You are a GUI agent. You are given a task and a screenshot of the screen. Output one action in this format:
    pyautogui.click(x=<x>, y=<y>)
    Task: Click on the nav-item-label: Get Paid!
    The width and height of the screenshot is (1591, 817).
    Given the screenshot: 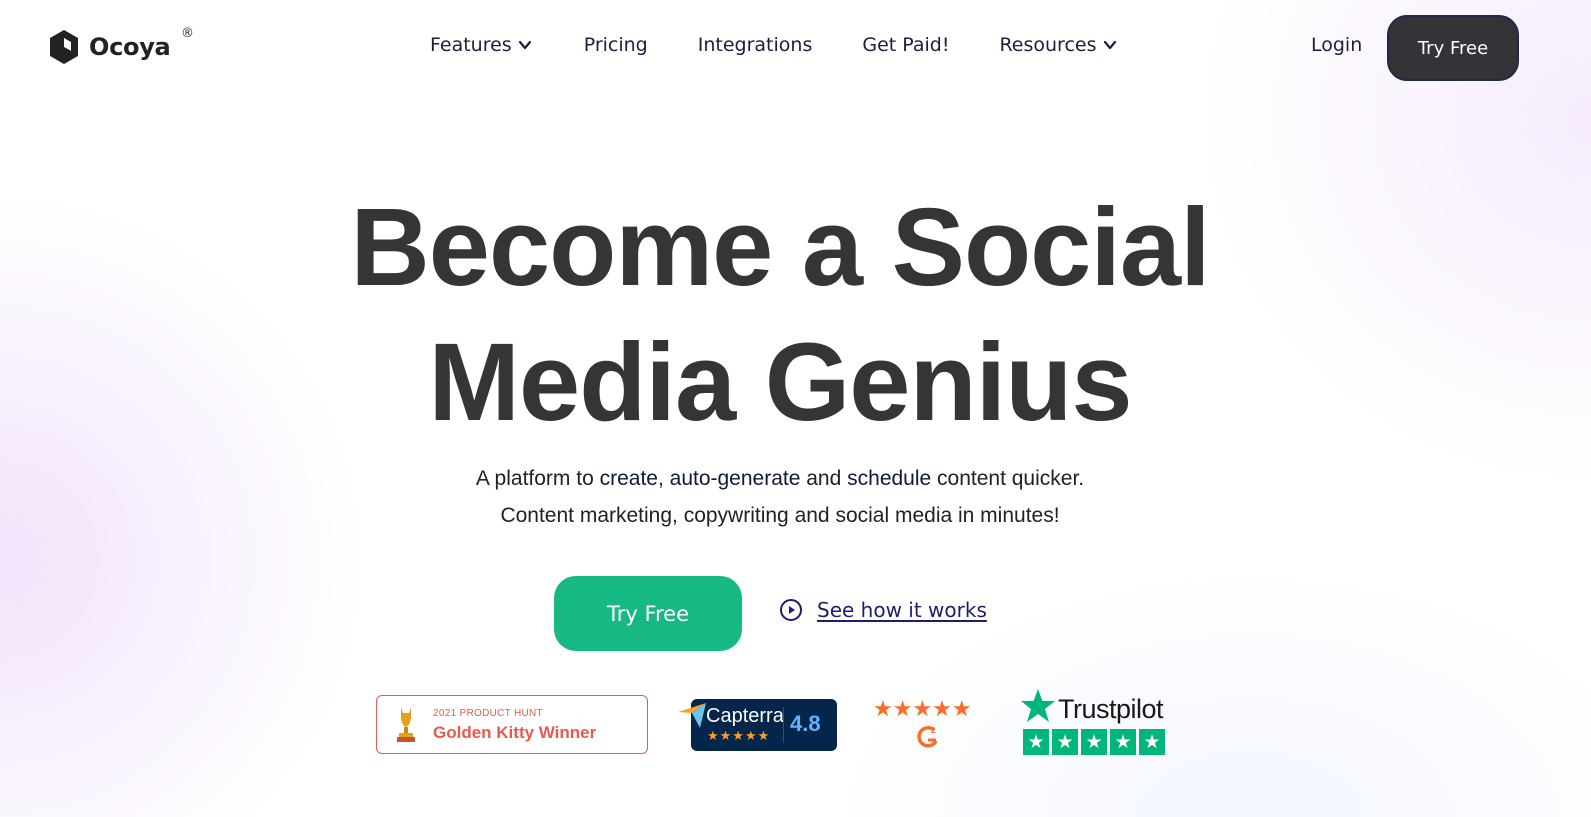 What is the action you would take?
    pyautogui.click(x=906, y=45)
    